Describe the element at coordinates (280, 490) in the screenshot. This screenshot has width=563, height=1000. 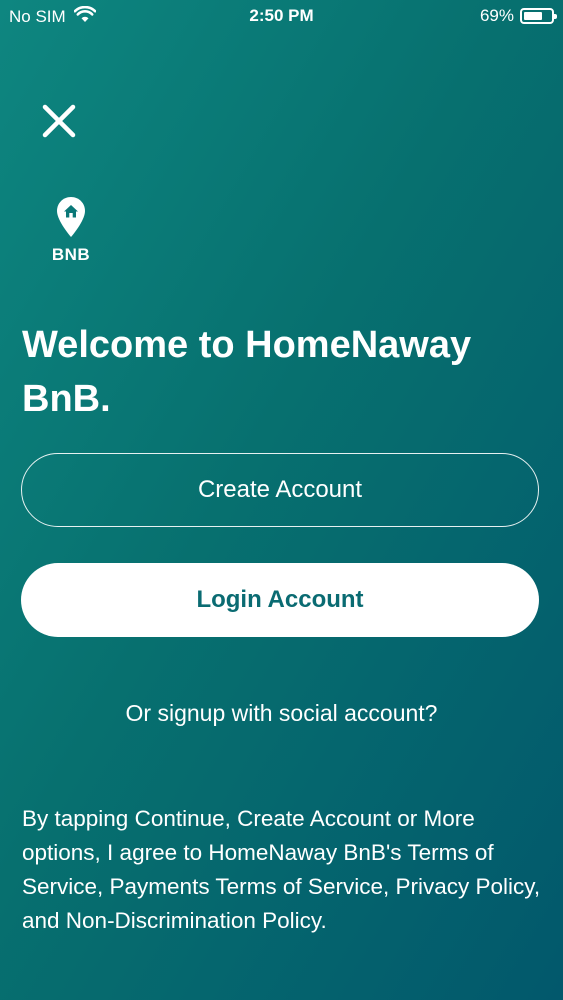
I see `create-account-button: Create Account` at that location.